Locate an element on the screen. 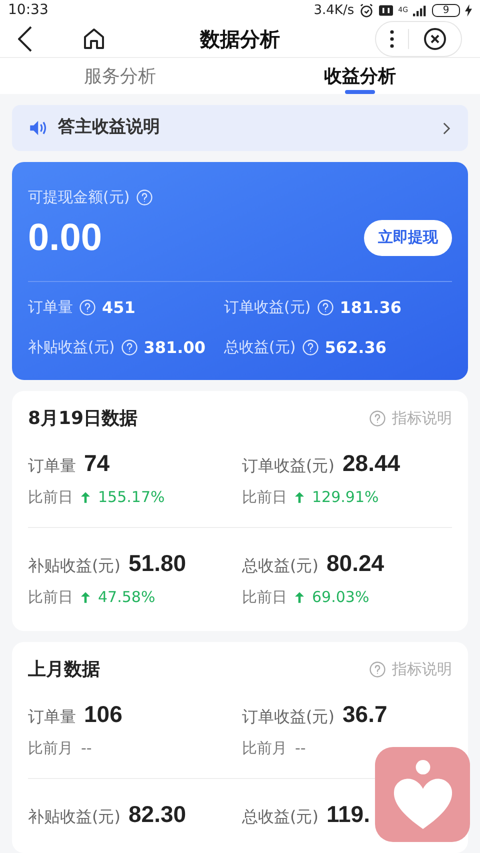  metric-value: 119. is located at coordinates (348, 814).